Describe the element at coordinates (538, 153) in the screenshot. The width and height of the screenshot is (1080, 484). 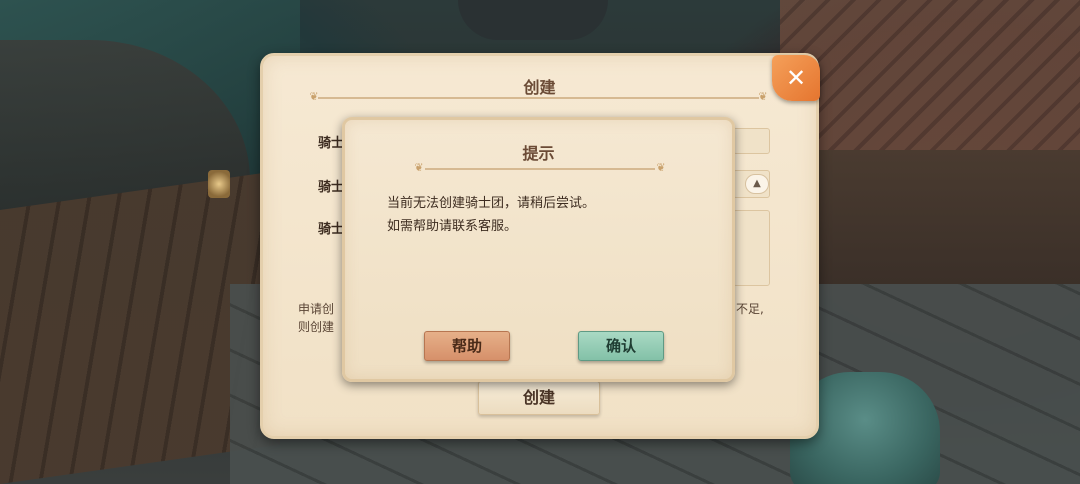
I see `dialog-title: 提示` at that location.